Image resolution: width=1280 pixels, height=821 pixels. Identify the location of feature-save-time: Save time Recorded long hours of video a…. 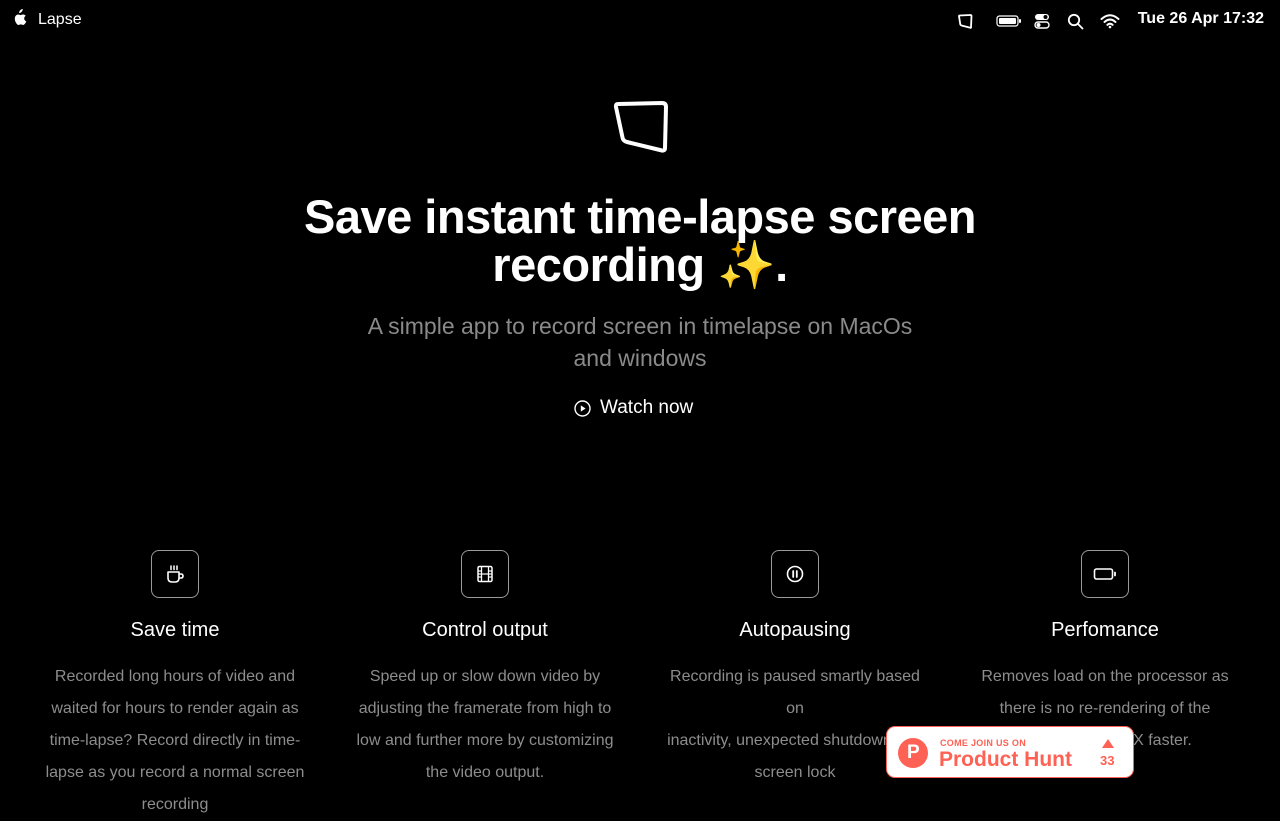
(175, 685).